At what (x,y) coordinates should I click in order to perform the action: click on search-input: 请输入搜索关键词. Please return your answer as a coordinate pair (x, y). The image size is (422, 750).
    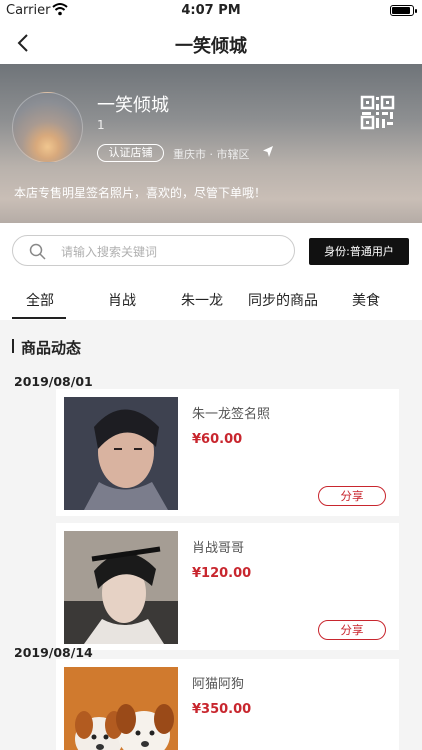
    Looking at the image, I should click on (153, 250).